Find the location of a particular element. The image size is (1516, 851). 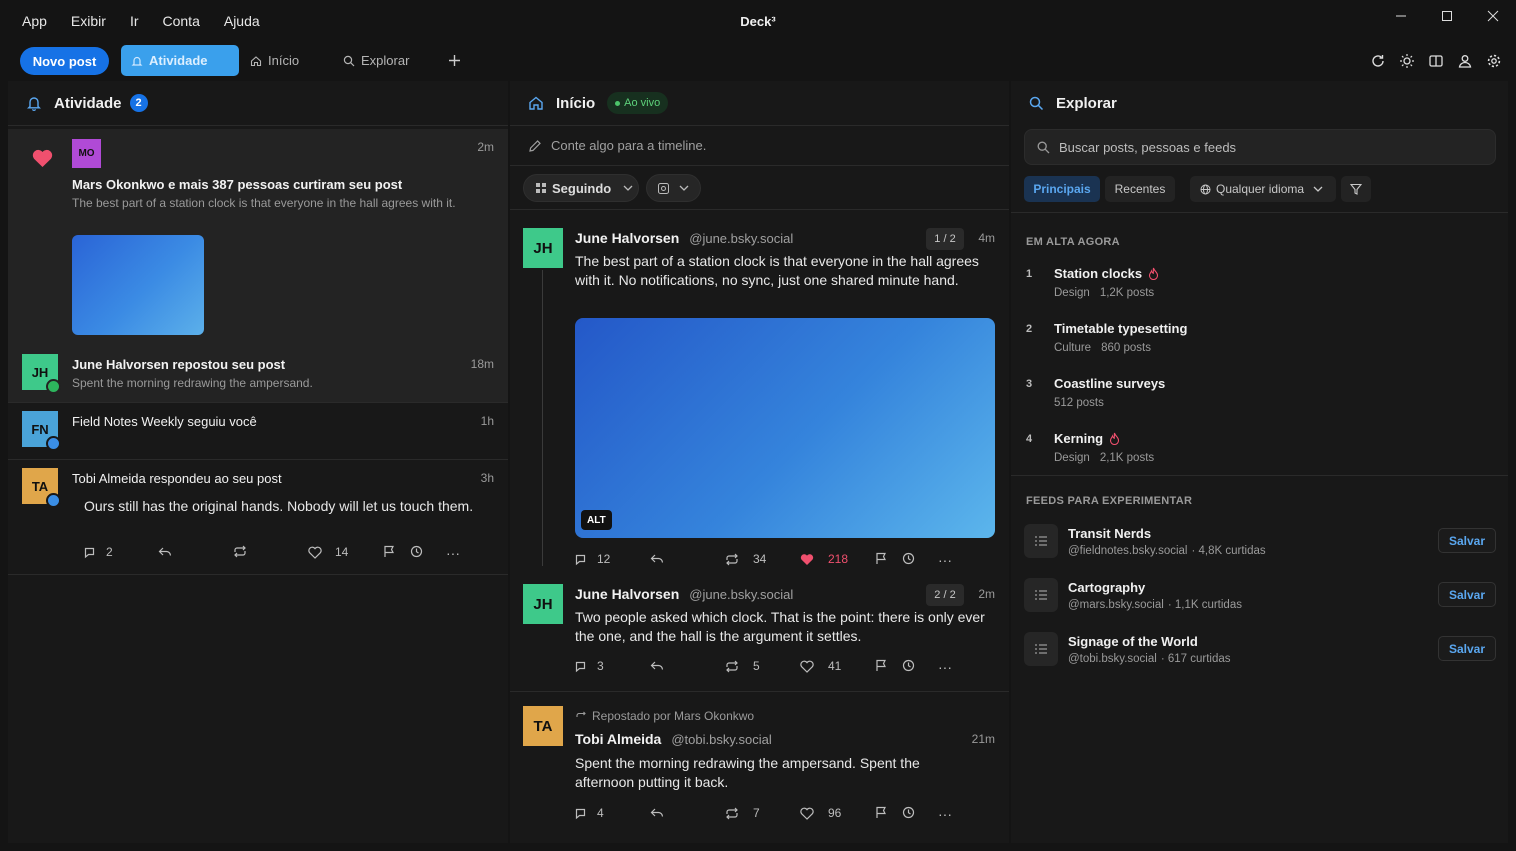

trending-item: 4 Kerning Design 2,1K posts is located at coordinates (1259, 453).